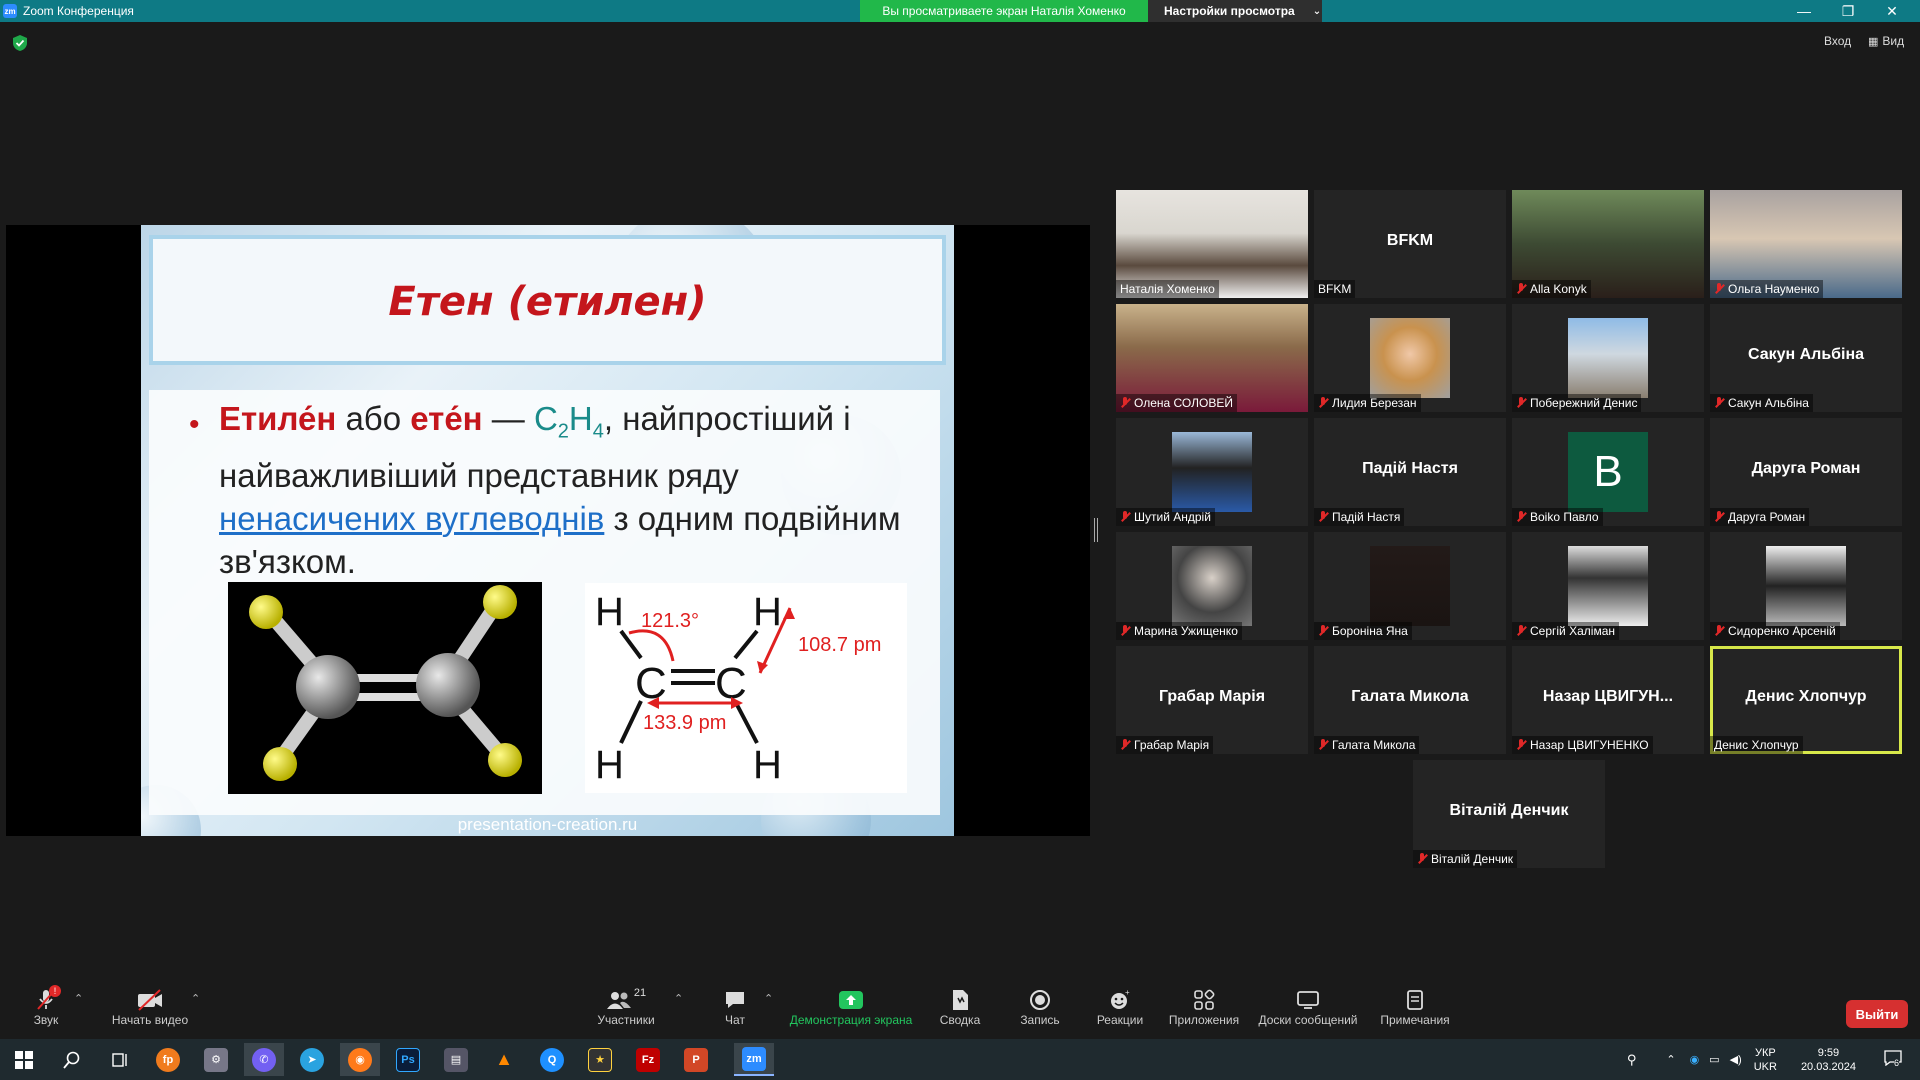  Describe the element at coordinates (648, 1059) in the screenshot. I see `filezilla-icon: Fz` at that location.